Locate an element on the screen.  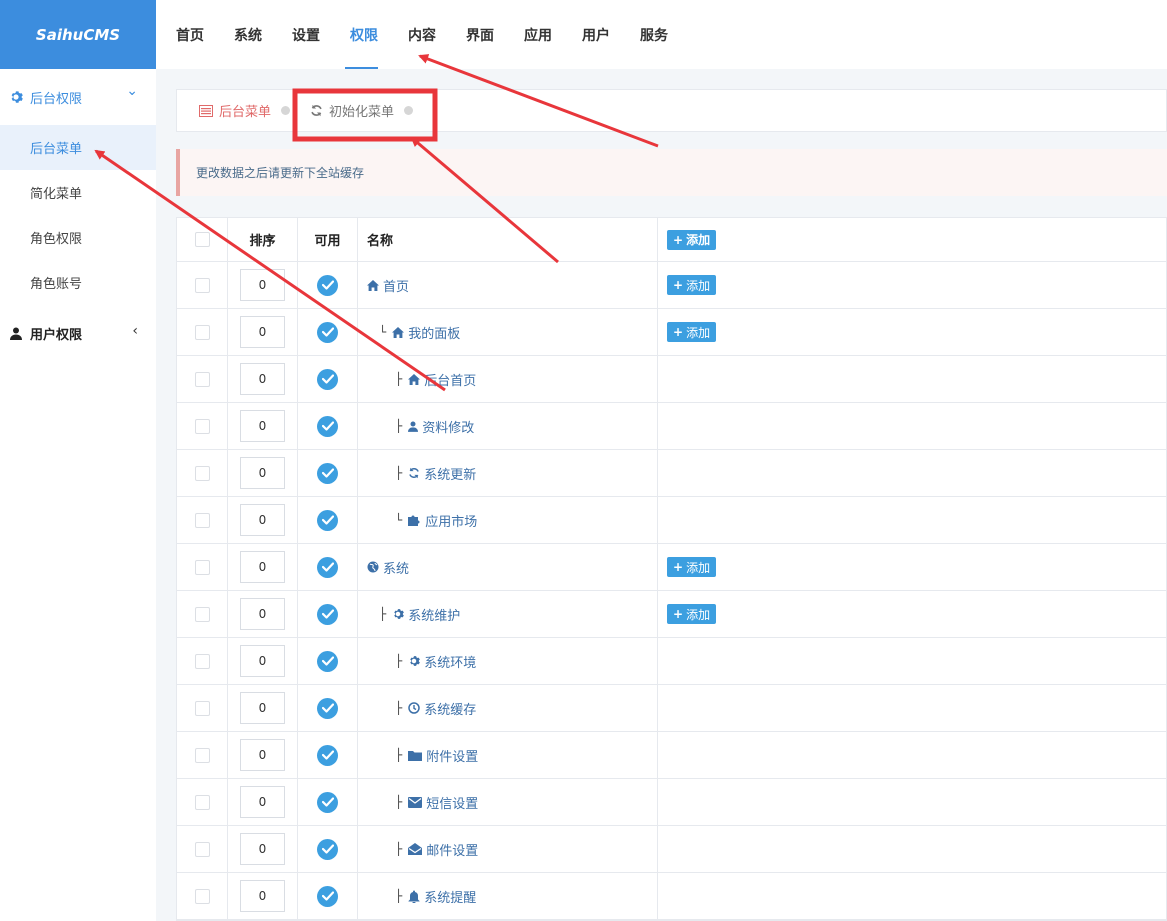
sidebar-group-user-permissions: 用户权限 ‹ is located at coordinates (78, 333).